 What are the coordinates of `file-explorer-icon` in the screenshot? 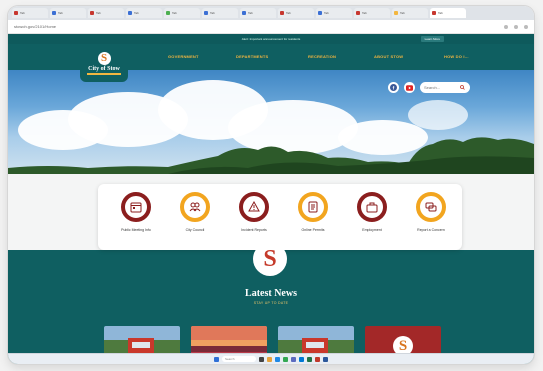 It's located at (269, 359).